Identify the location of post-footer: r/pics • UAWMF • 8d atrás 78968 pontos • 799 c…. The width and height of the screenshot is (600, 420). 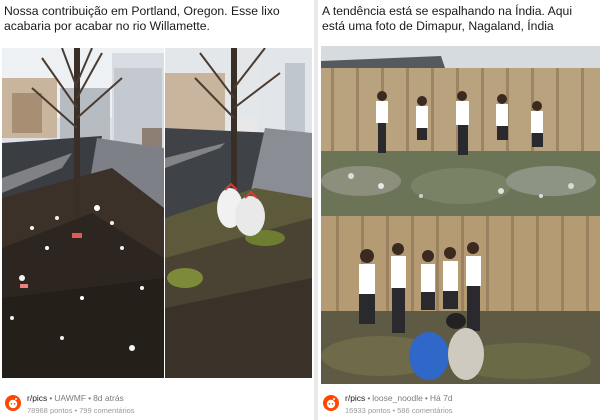
(157, 403).